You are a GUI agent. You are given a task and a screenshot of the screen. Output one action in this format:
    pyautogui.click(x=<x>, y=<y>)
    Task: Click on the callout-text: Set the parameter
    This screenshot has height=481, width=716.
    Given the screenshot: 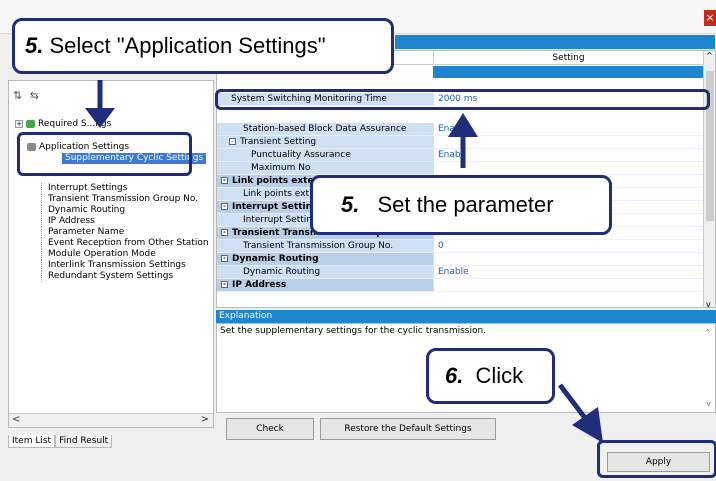 What is the action you would take?
    pyautogui.click(x=465, y=204)
    